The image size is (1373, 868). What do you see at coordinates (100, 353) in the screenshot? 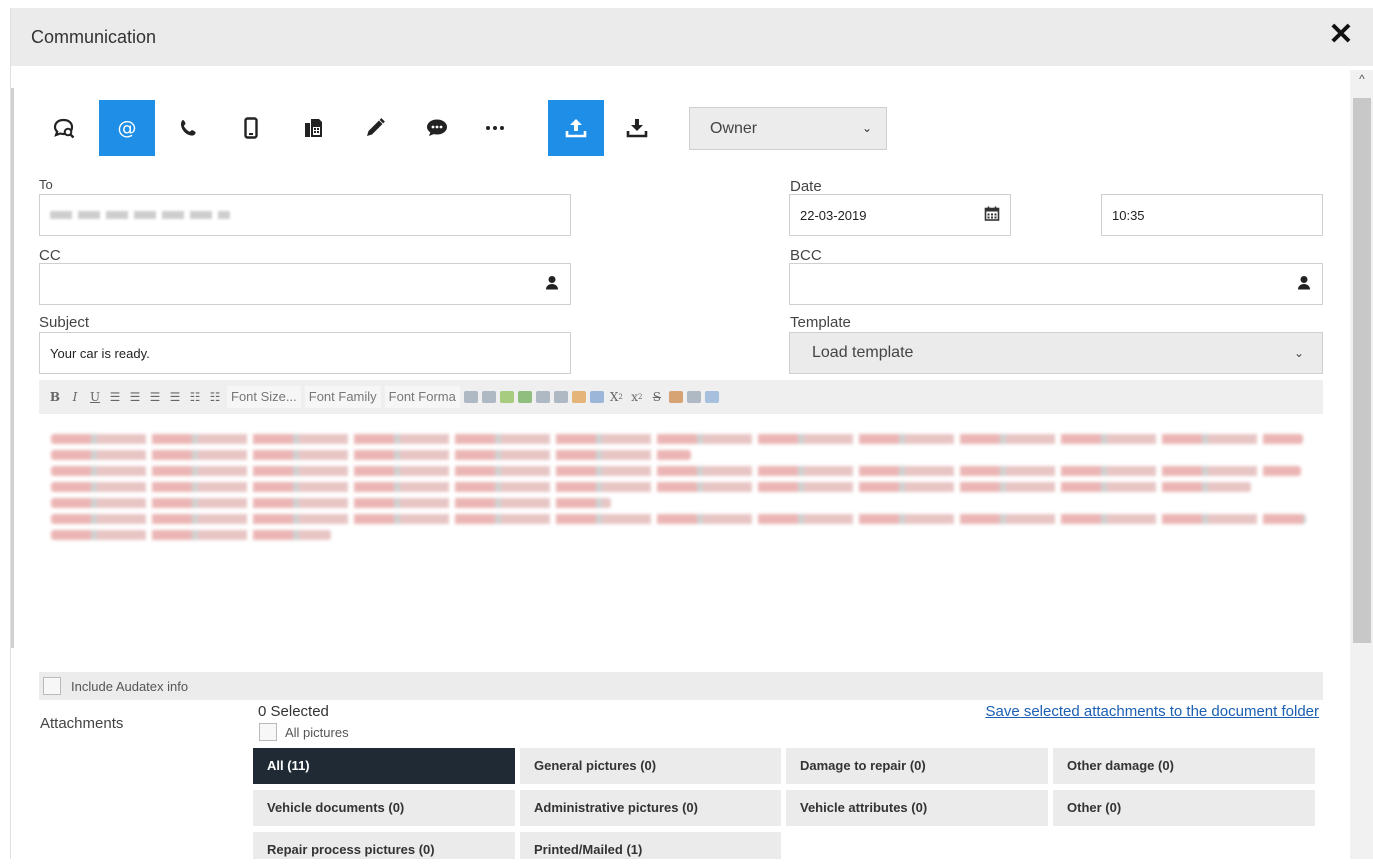
I see `subject-value: Your car is ready.` at bounding box center [100, 353].